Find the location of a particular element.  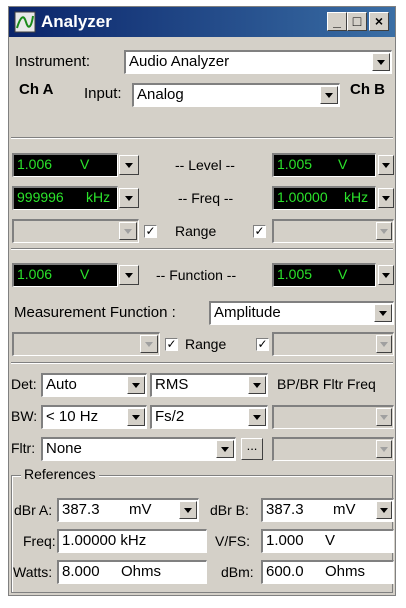

title-bar: Analyzer _ □ × is located at coordinates (202, 22).